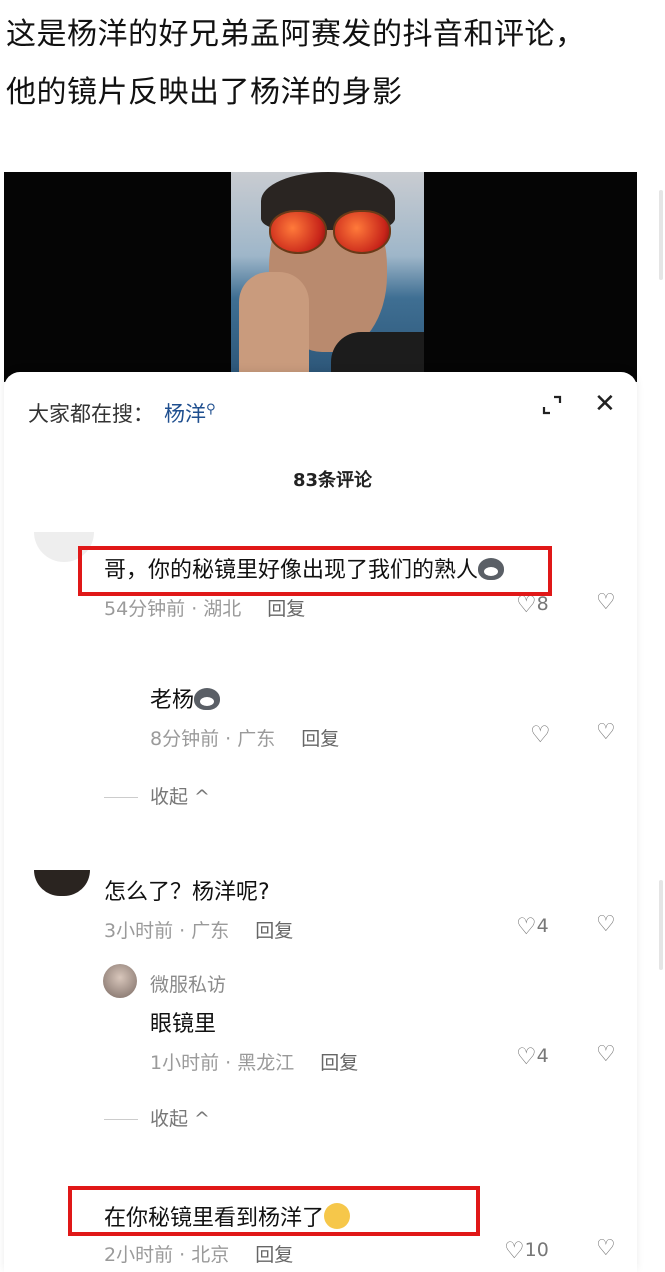 This screenshot has width=665, height=1272. I want to click on caption-line-1: 这是杨洋的好兄弟孟阿赛发的抖音和评论，, so click(296, 34).